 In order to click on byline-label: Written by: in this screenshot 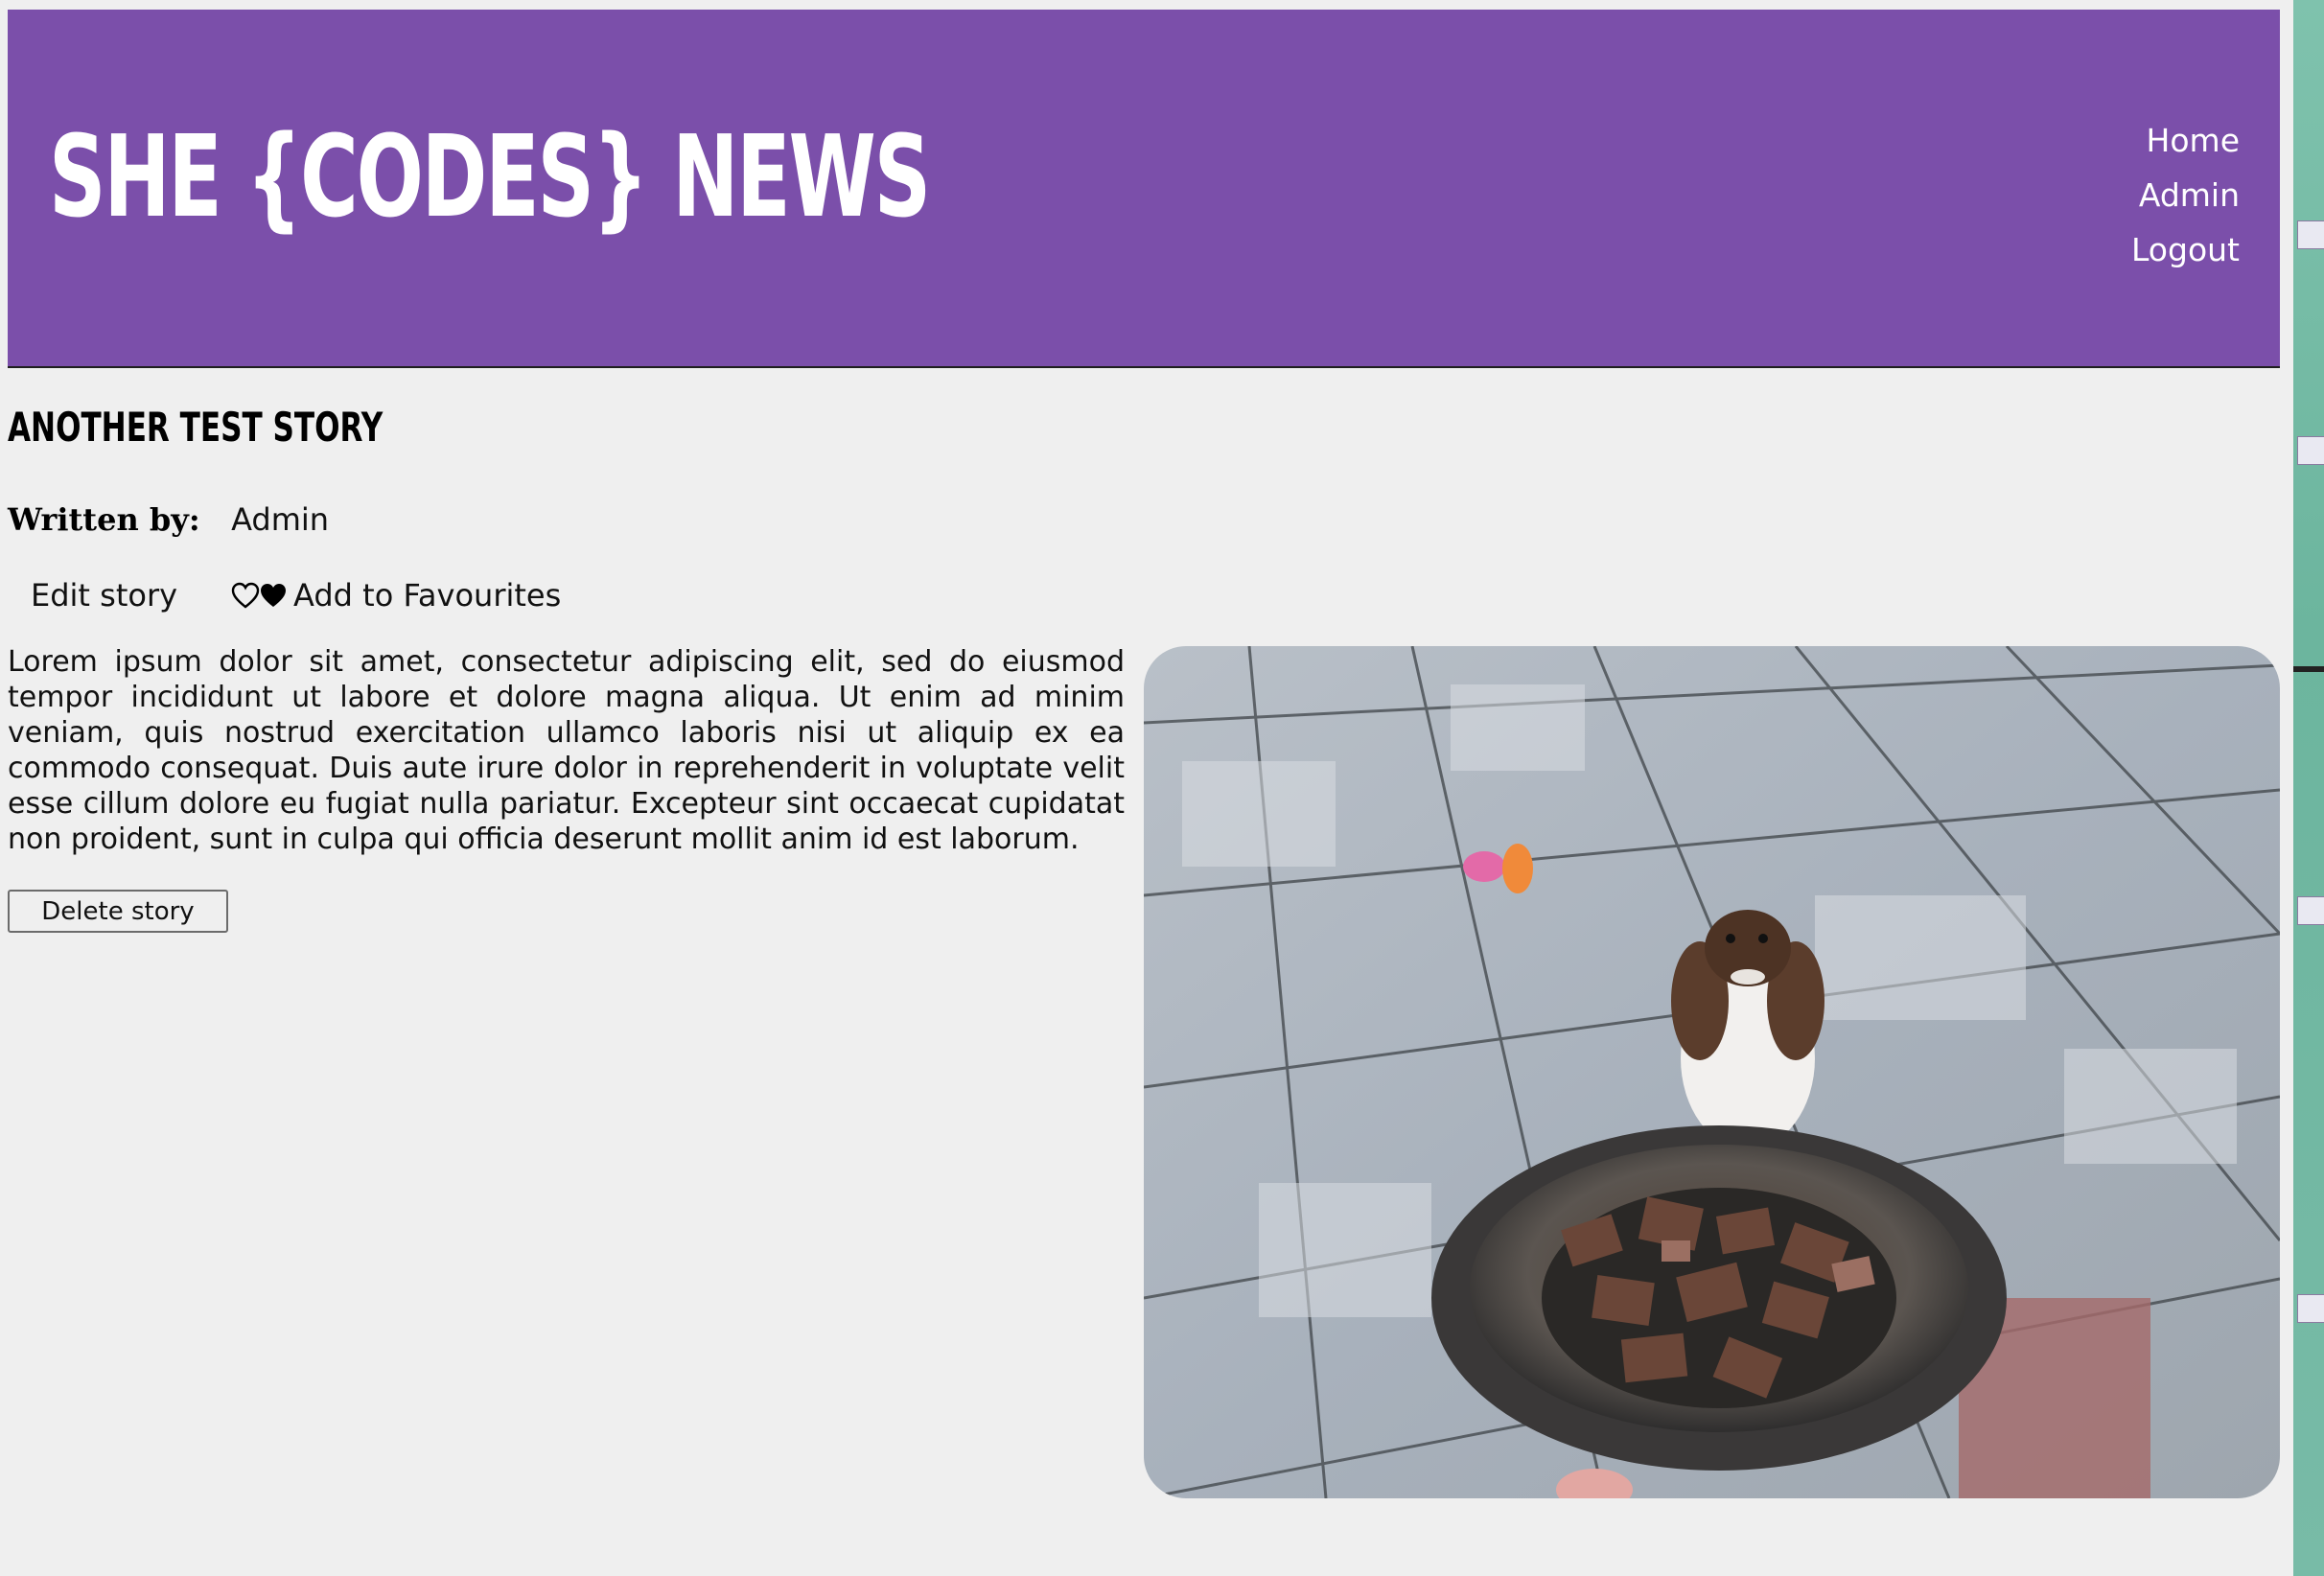, I will do `click(104, 519)`.